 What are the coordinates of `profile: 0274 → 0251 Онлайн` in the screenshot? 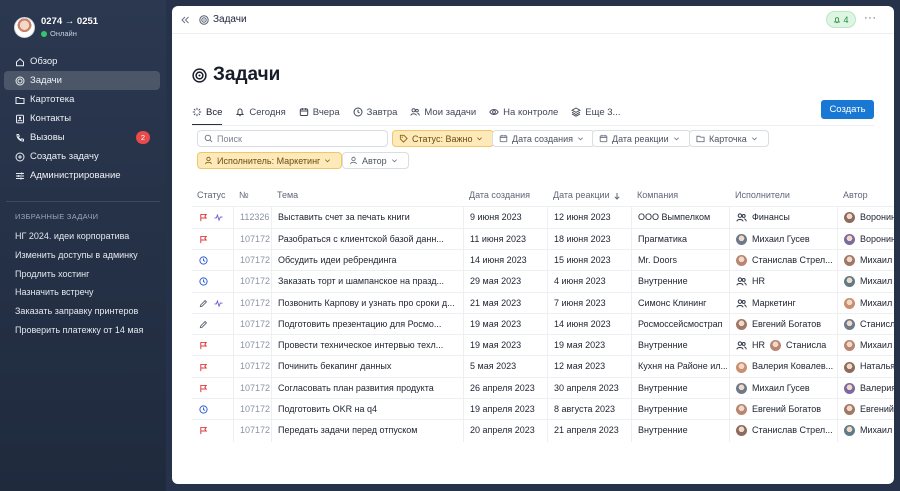 It's located at (56, 27).